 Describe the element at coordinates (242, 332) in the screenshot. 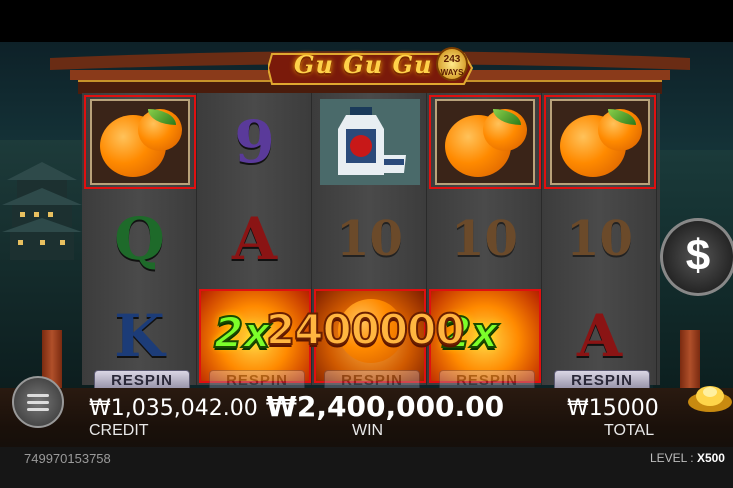

I see `multiplier-left: 2x` at that location.